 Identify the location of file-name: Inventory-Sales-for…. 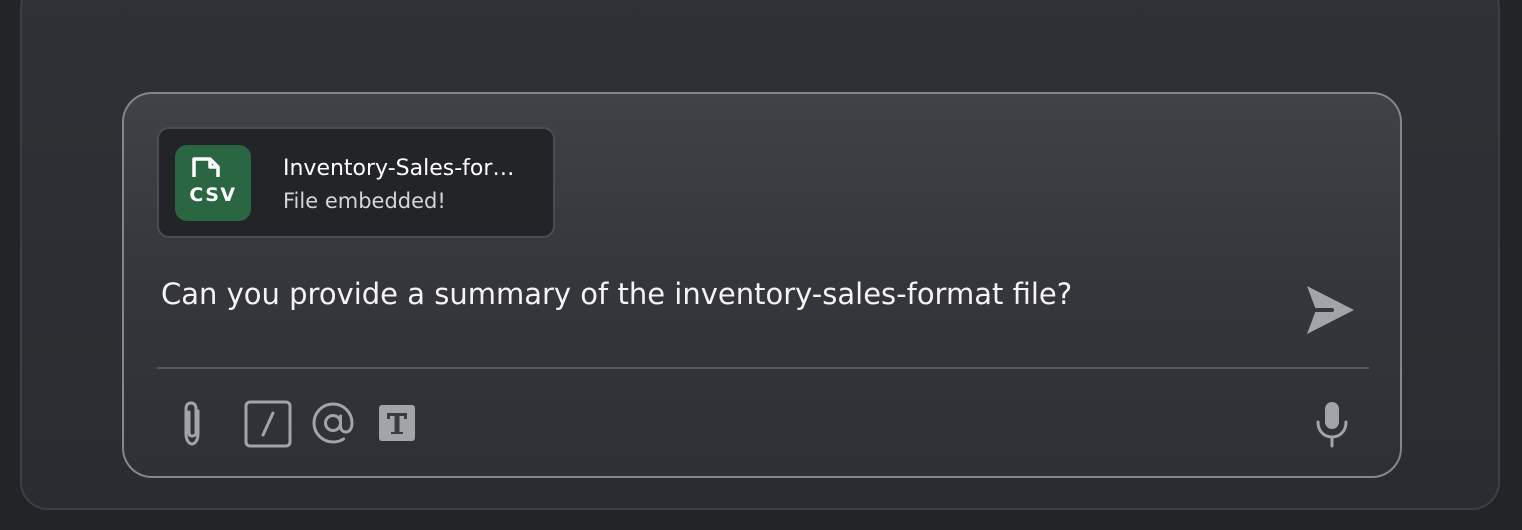
(399, 168).